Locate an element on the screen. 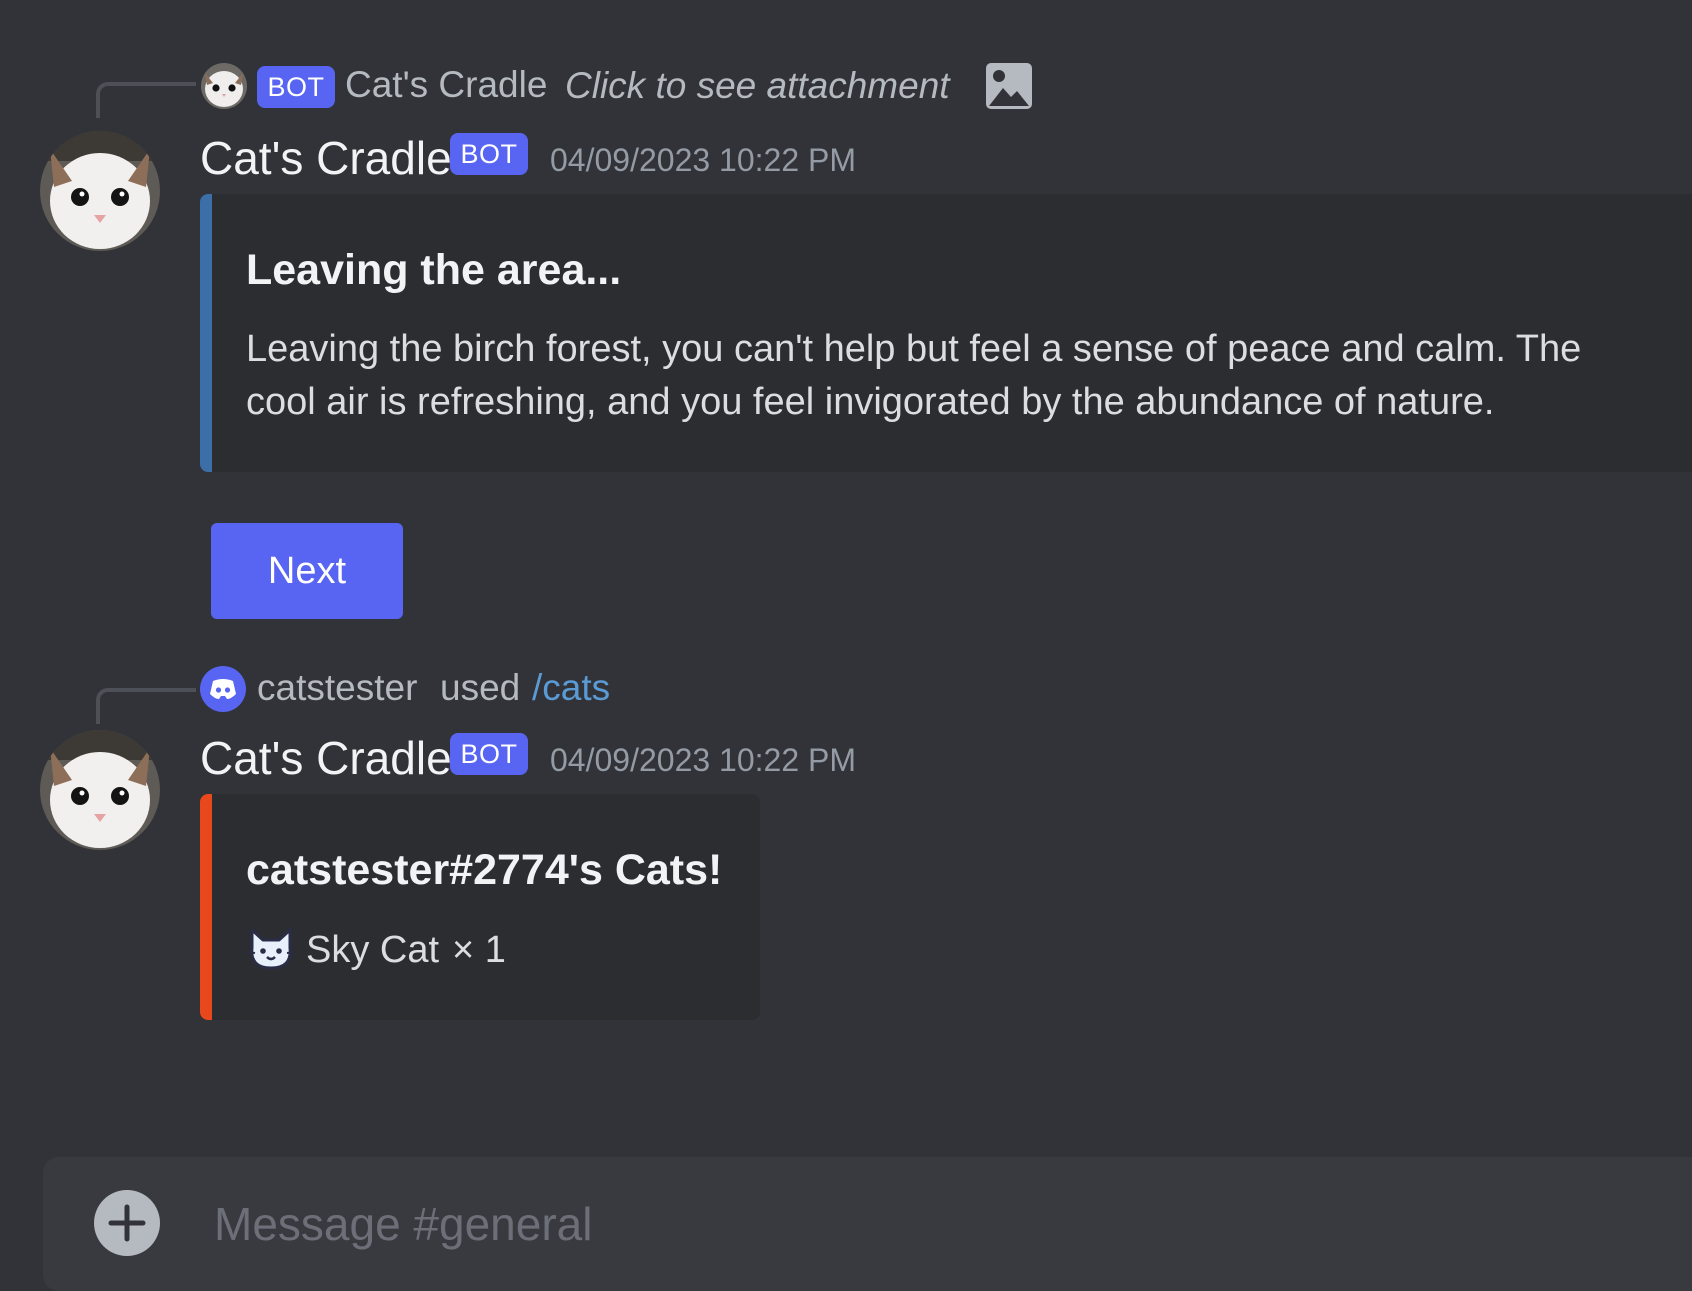 The width and height of the screenshot is (1692, 1291). reply-preview-text: Click to see attachment is located at coordinates (757, 86).